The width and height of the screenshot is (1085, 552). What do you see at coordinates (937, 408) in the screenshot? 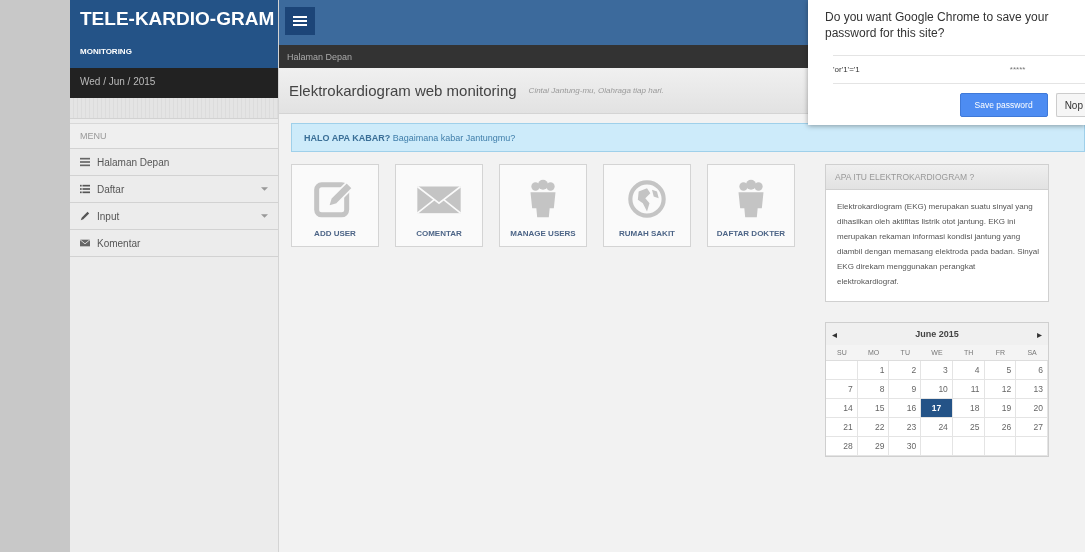
I see `calendar-day: 17` at bounding box center [937, 408].